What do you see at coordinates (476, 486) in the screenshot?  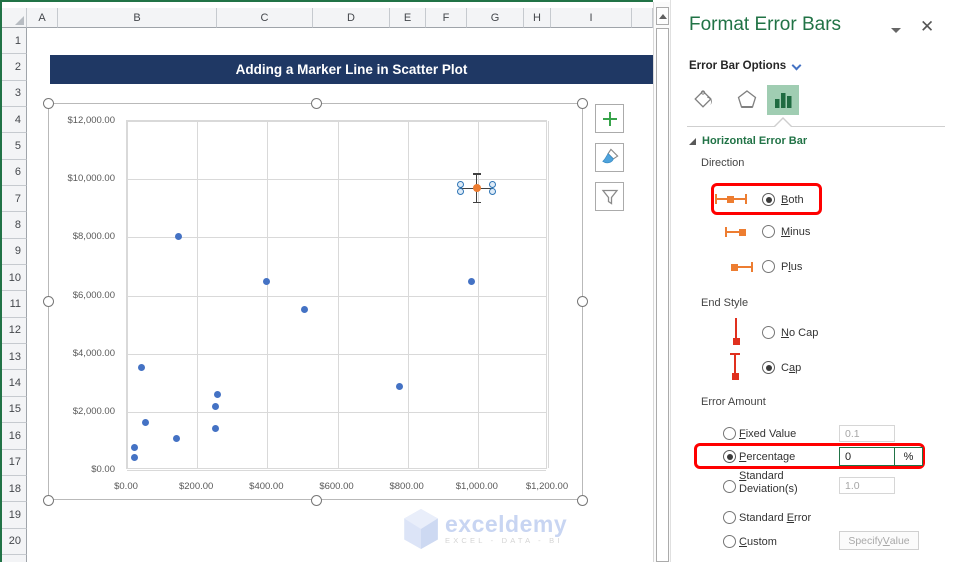 I see `x-axis-tick-label: $1,000.00` at bounding box center [476, 486].